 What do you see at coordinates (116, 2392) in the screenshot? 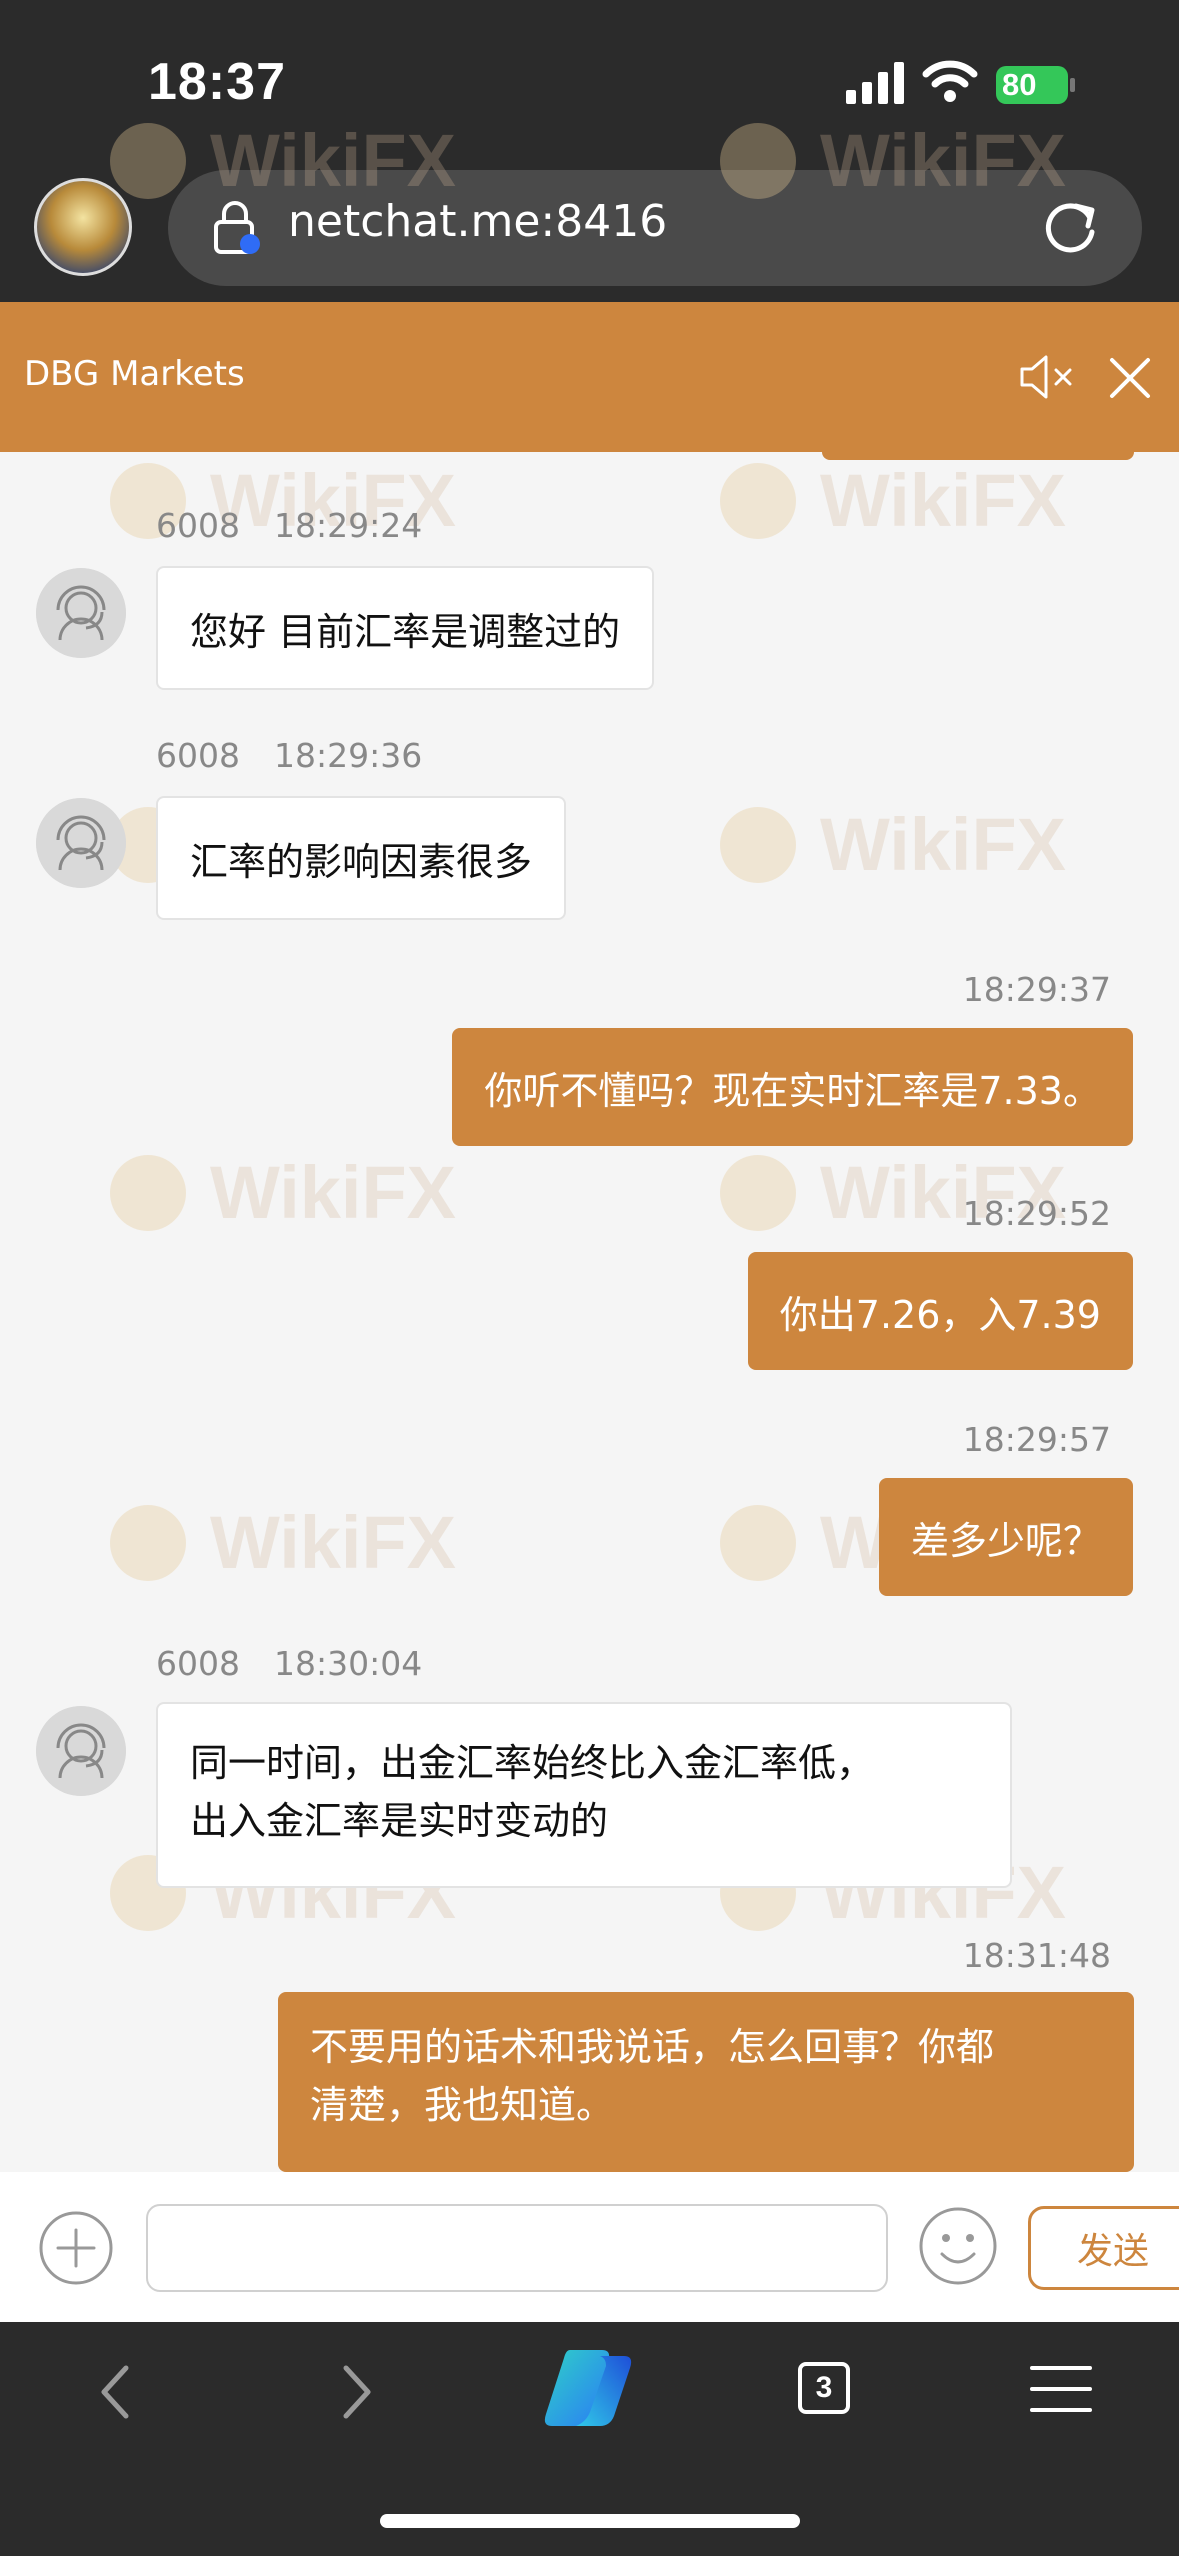
I see `back-icon` at bounding box center [116, 2392].